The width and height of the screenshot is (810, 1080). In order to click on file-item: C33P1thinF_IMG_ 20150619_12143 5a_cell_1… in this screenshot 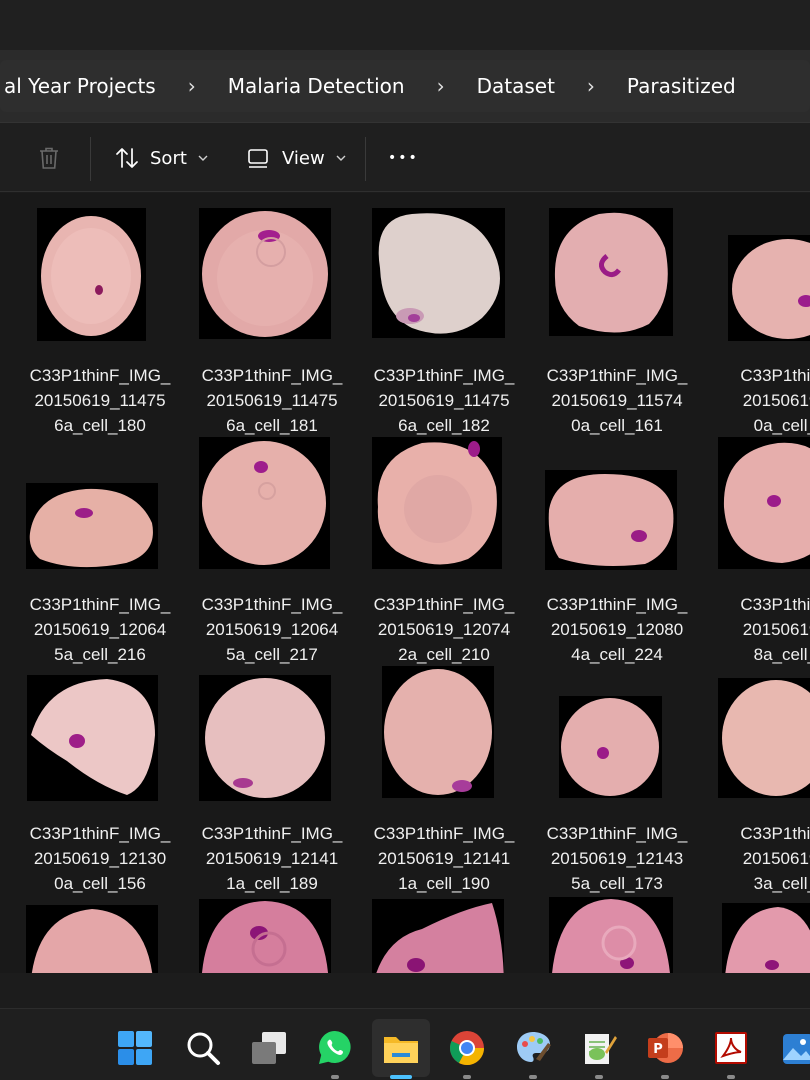, I will do `click(611, 779)`.